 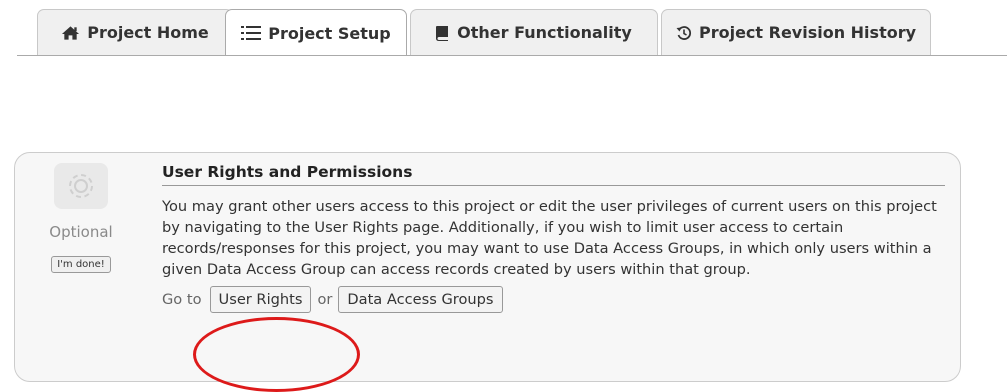 What do you see at coordinates (553, 299) in the screenshot?
I see `goto-row: Go to User Rights or Data Access Groups` at bounding box center [553, 299].